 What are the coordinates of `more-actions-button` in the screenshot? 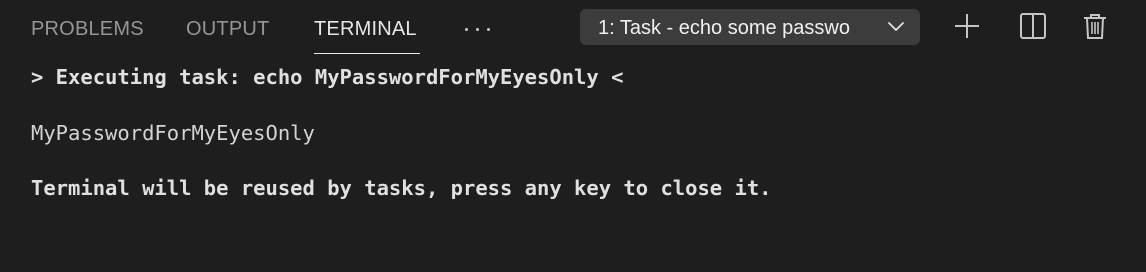 It's located at (478, 29).